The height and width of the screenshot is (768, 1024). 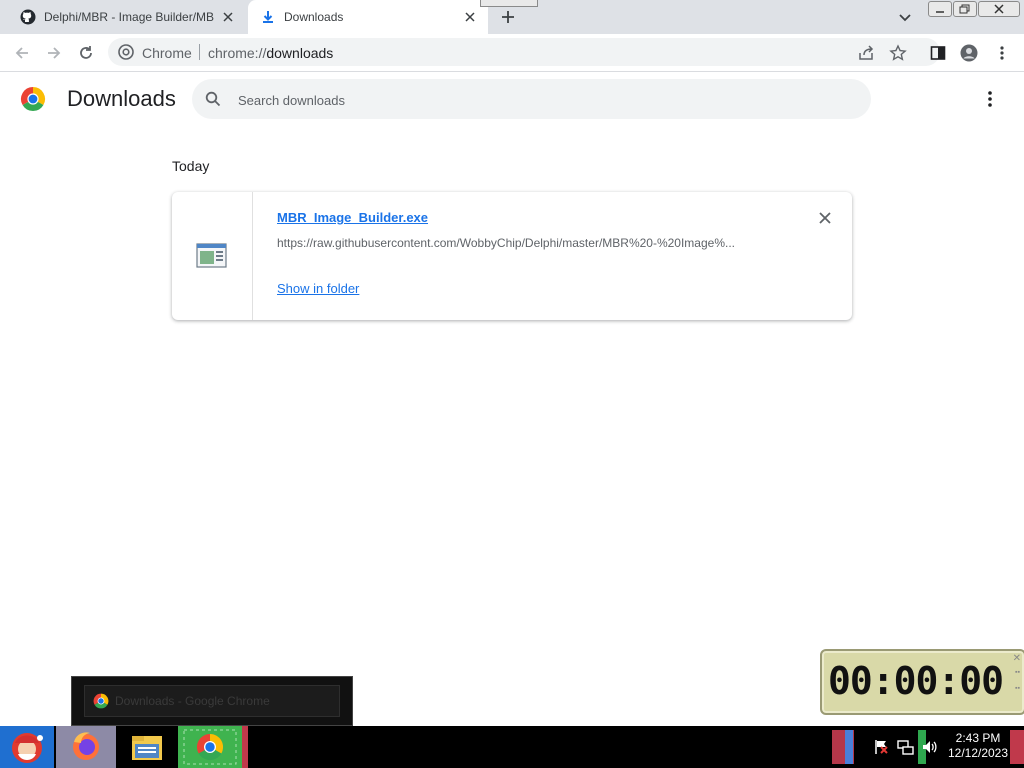 I want to click on close-icon: ✕, so click(x=1017, y=658).